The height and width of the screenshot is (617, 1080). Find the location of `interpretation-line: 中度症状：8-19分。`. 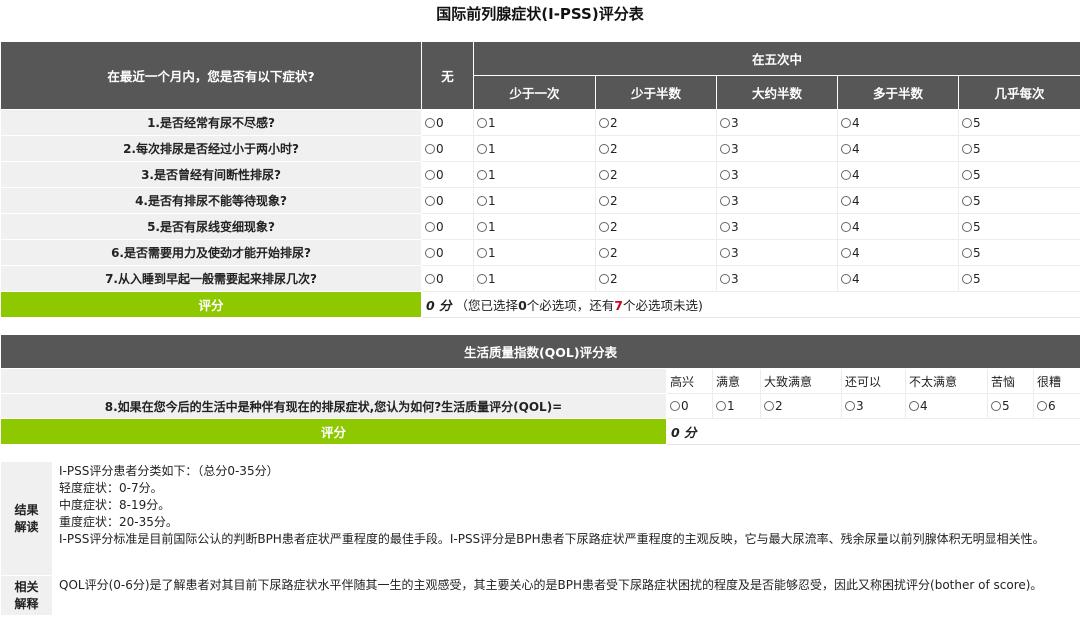

interpretation-line: 中度症状：8-19分。 is located at coordinates (115, 505).